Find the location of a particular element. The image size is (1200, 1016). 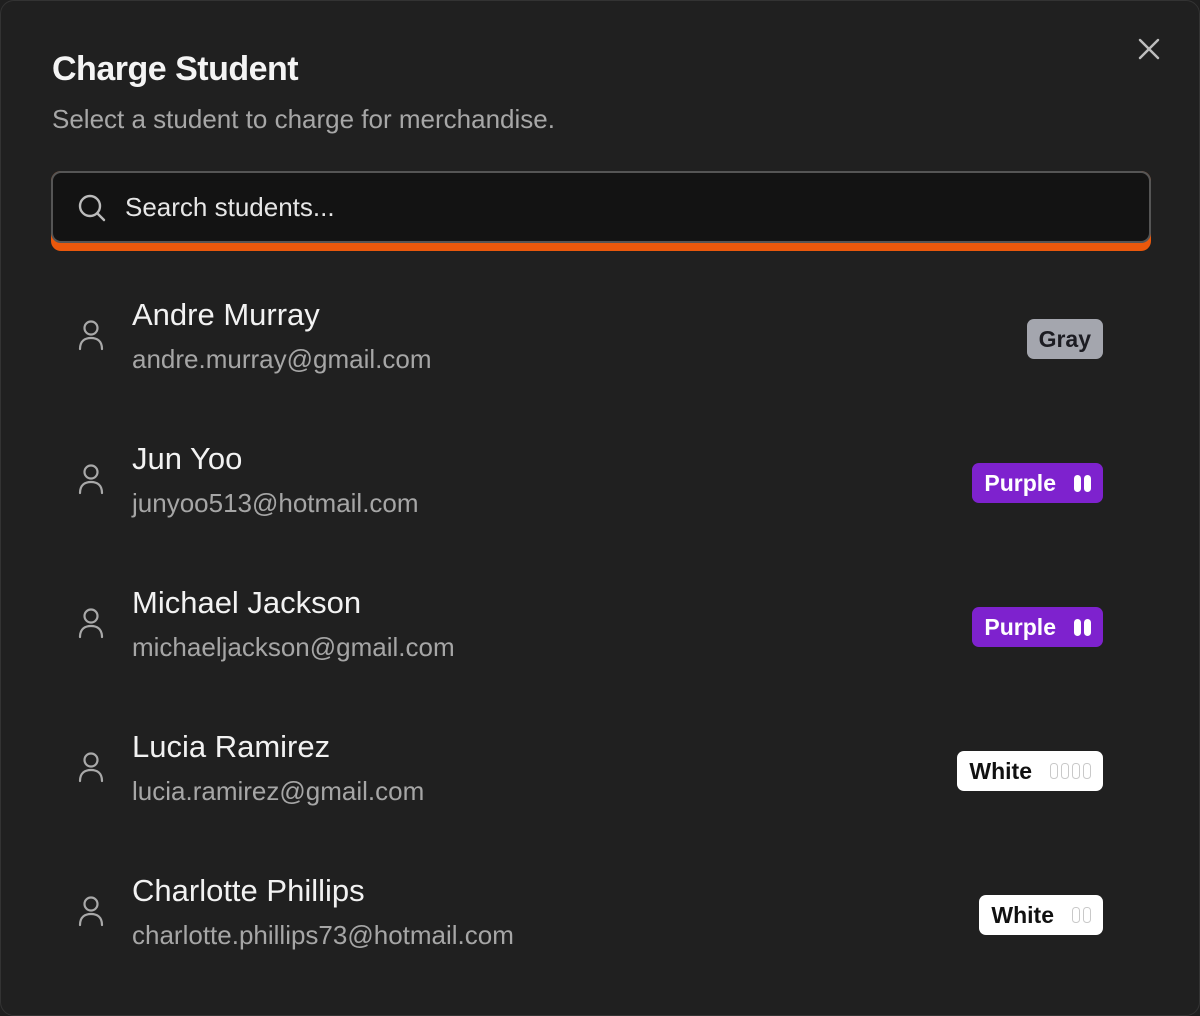

student-name: Lucia Ramirez is located at coordinates (231, 746).